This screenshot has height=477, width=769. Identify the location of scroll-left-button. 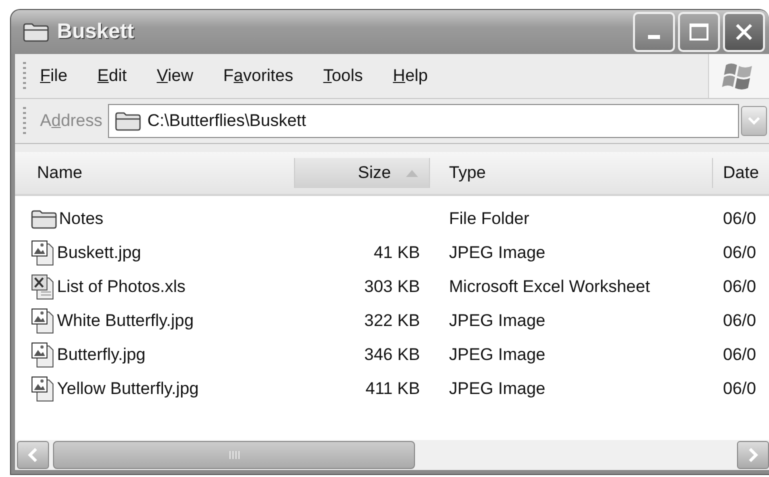
(33, 455).